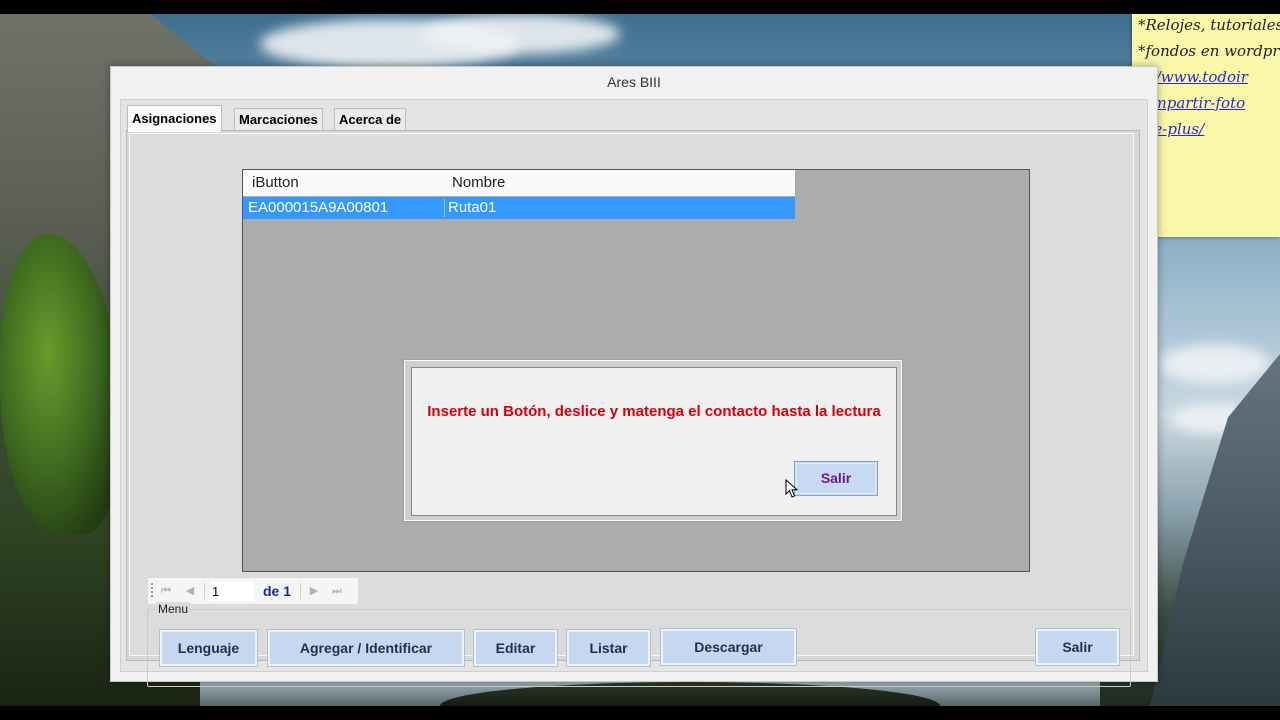 This screenshot has width=1280, height=720. What do you see at coordinates (608, 648) in the screenshot?
I see `listar-button: Listar` at bounding box center [608, 648].